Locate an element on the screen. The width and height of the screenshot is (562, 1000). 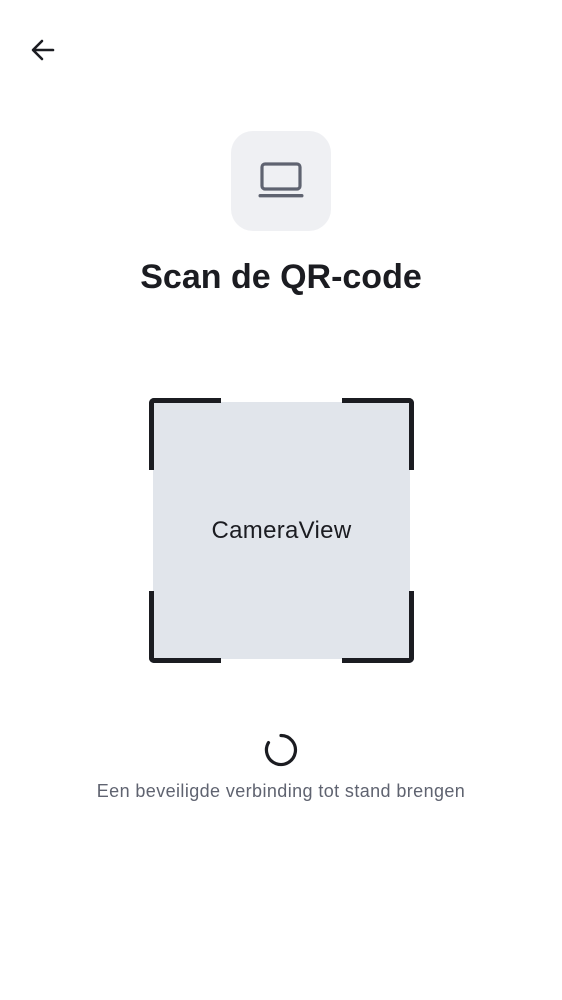
device-icon-tile is located at coordinates (281, 181).